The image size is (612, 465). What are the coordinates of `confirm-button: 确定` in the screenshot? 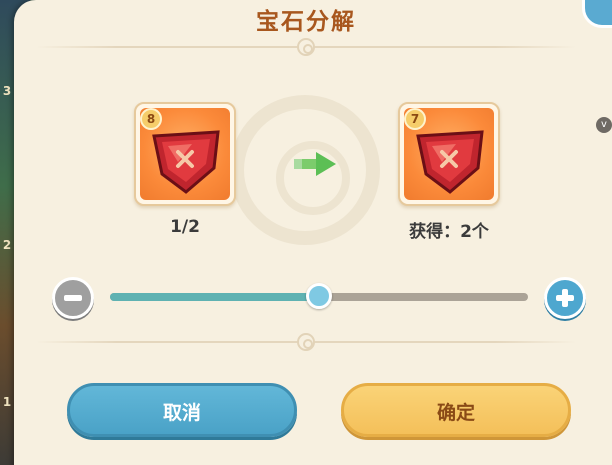 It's located at (456, 410).